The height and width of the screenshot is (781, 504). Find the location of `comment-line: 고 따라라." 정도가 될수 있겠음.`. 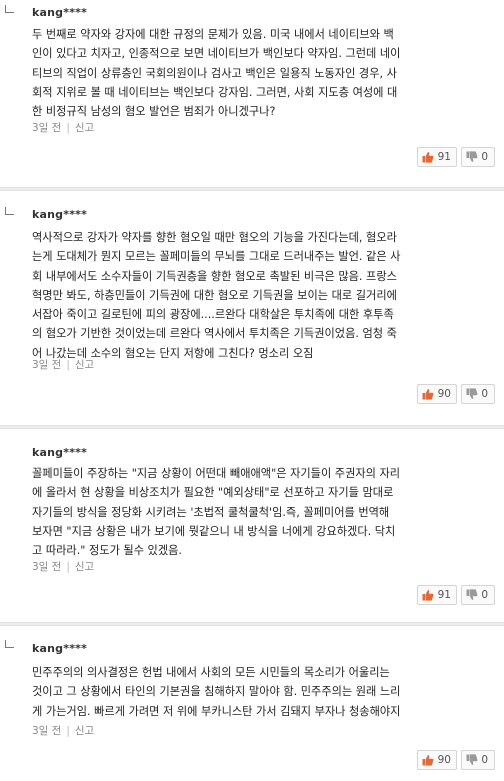

comment-line: 고 따라라." 정도가 될수 있겠음. is located at coordinates (107, 551).